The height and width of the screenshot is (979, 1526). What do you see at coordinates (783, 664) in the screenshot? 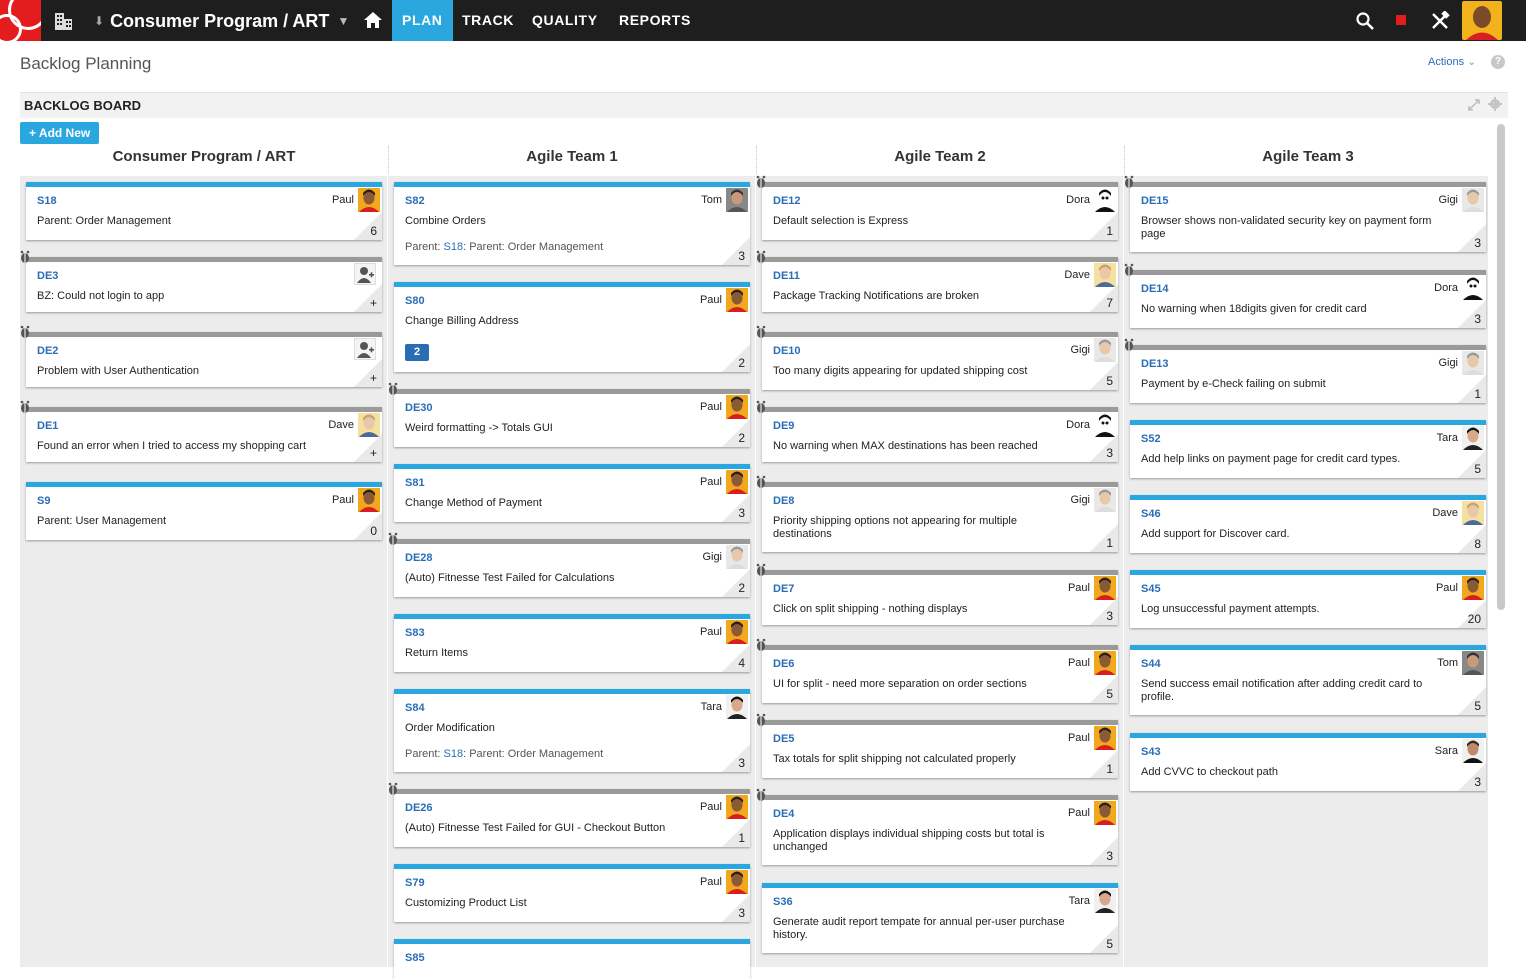
I see `card-id: DE6` at bounding box center [783, 664].